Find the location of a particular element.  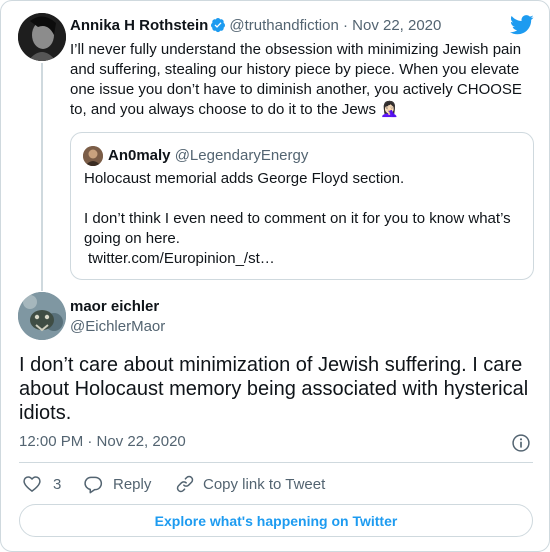

like-button: 3 is located at coordinates (41, 484).